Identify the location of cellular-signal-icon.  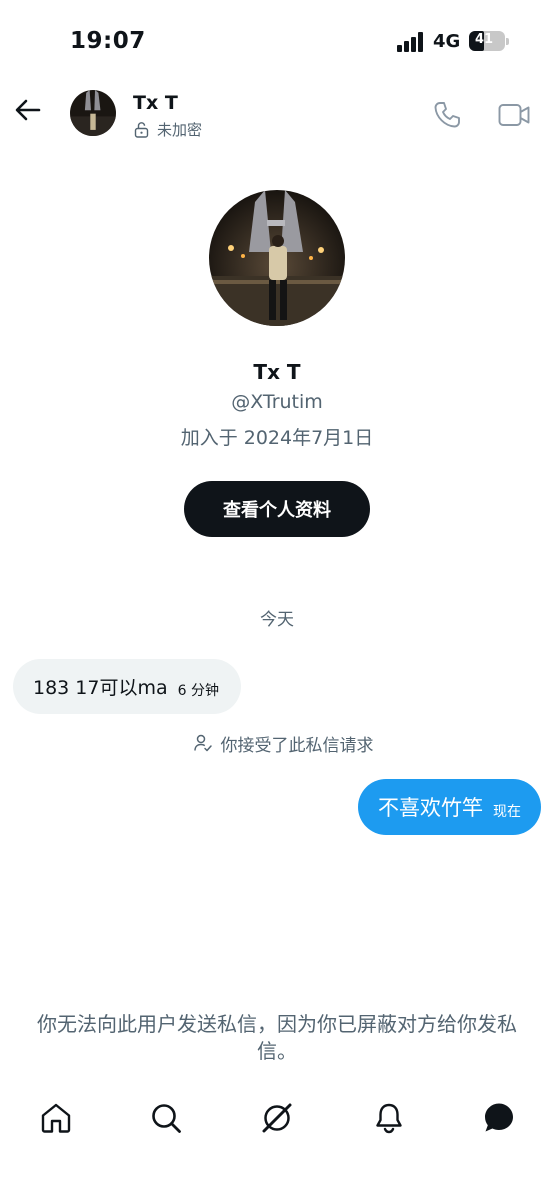
(411, 42).